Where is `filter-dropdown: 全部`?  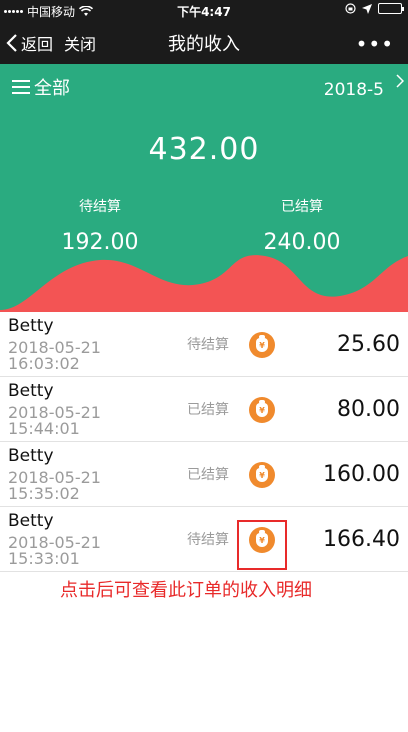
filter-dropdown: 全部 is located at coordinates (41, 87).